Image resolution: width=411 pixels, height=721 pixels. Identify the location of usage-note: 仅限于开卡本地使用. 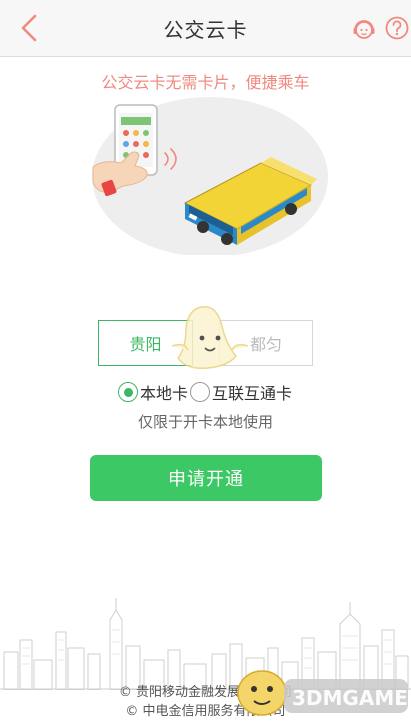
(205, 422).